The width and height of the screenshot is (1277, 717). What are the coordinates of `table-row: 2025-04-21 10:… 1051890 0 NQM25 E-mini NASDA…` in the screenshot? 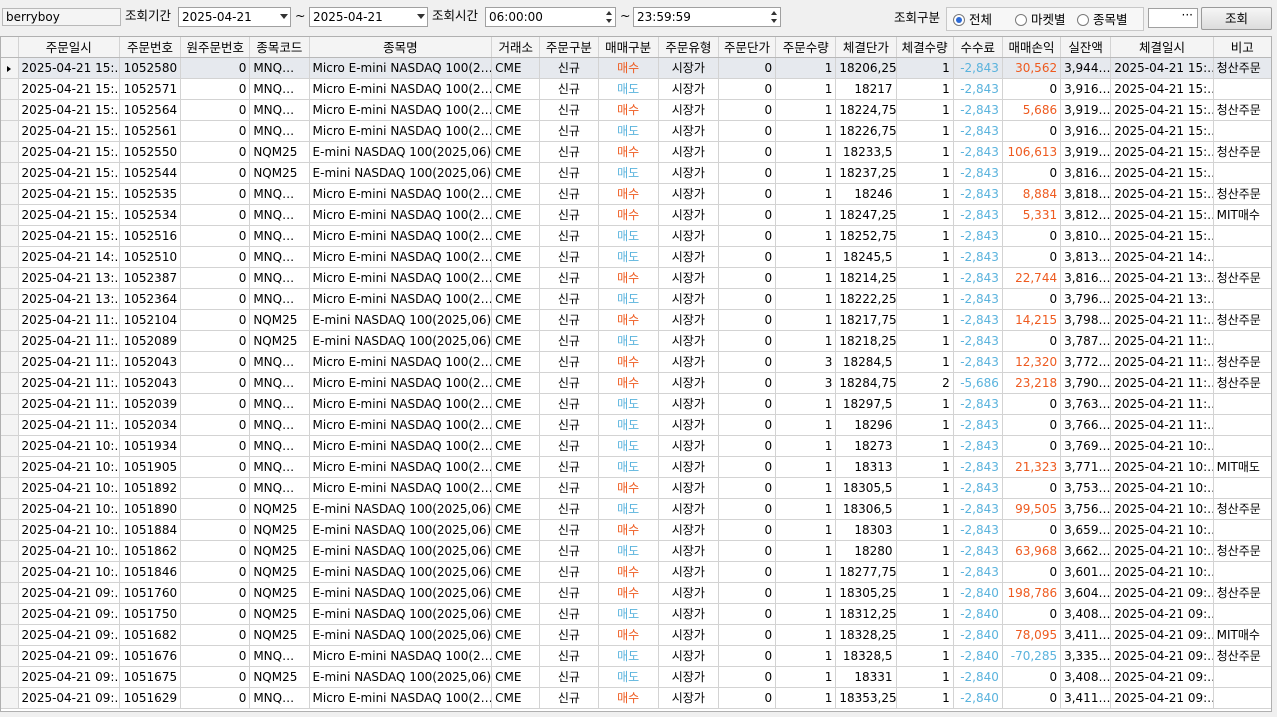 It's located at (636, 509).